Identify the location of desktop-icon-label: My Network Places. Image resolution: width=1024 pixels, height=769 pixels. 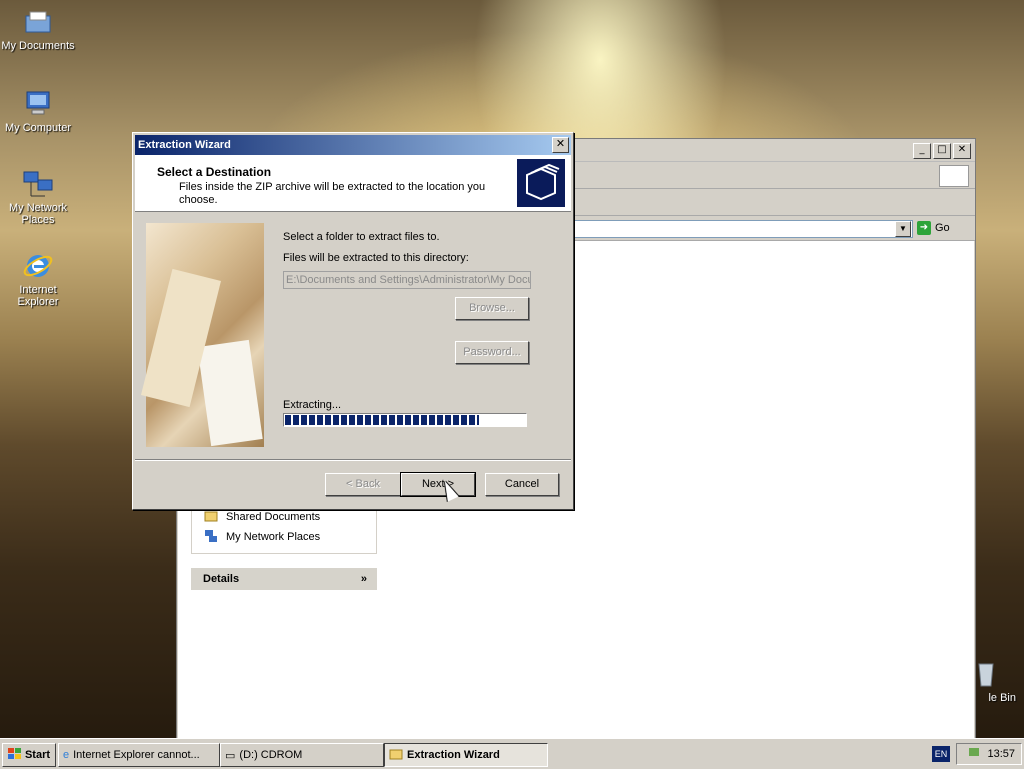
(38, 214).